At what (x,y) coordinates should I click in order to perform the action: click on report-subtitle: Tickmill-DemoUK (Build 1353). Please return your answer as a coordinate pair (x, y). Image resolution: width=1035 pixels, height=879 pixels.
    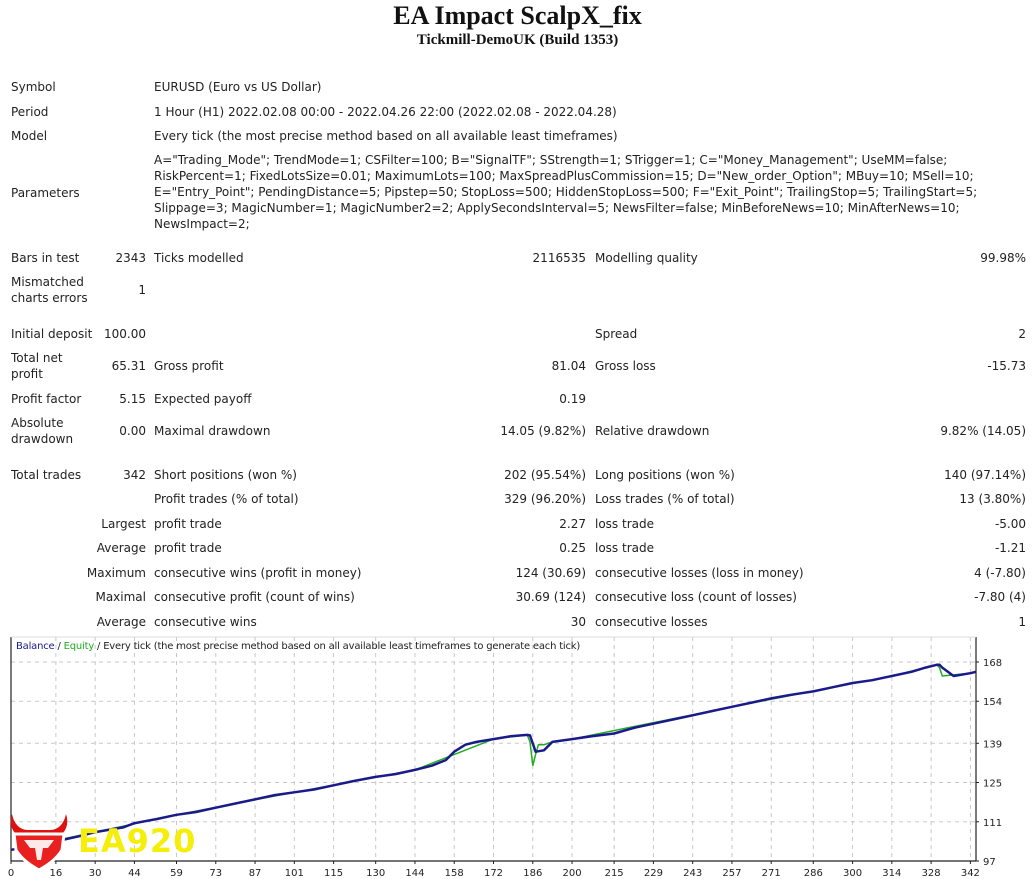
    Looking at the image, I should click on (517, 40).